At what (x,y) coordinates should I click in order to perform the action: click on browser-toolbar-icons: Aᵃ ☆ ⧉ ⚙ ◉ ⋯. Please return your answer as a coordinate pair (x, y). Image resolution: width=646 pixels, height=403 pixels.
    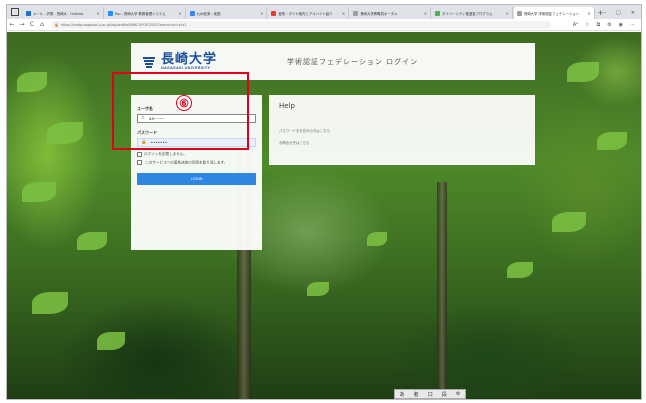
    Looking at the image, I should click on (607, 25).